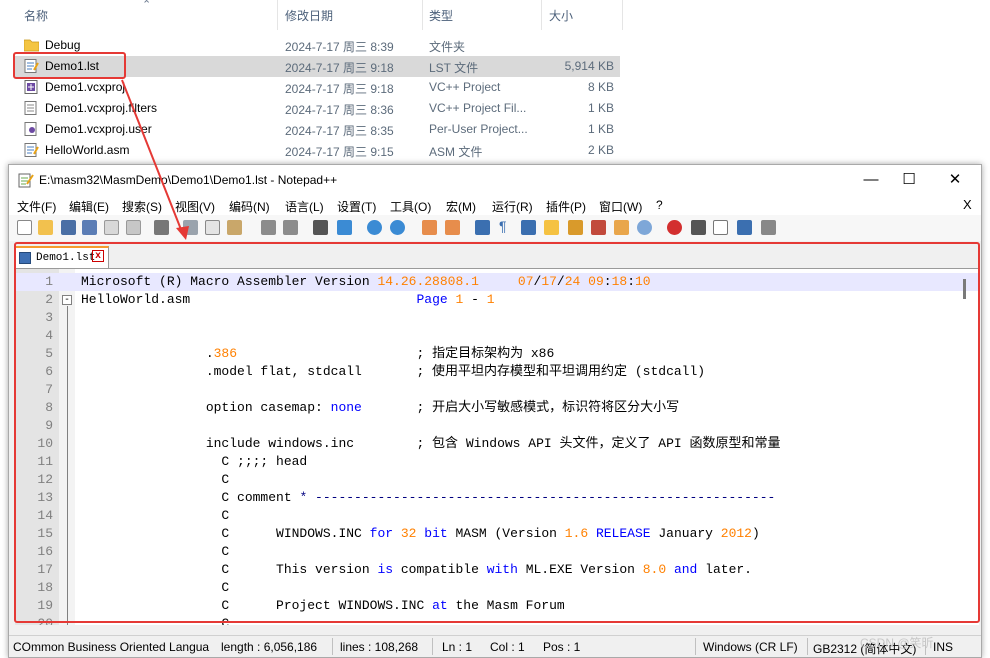 This screenshot has width=990, height=658. I want to click on menu-file: 文件(F), so click(36, 206).